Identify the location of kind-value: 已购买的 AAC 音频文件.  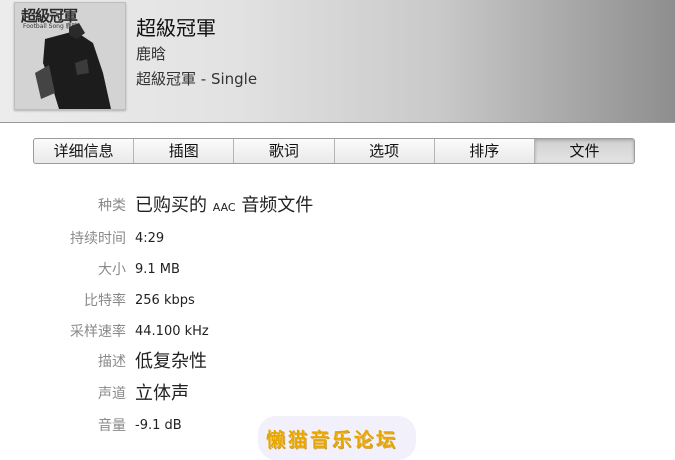
(224, 207).